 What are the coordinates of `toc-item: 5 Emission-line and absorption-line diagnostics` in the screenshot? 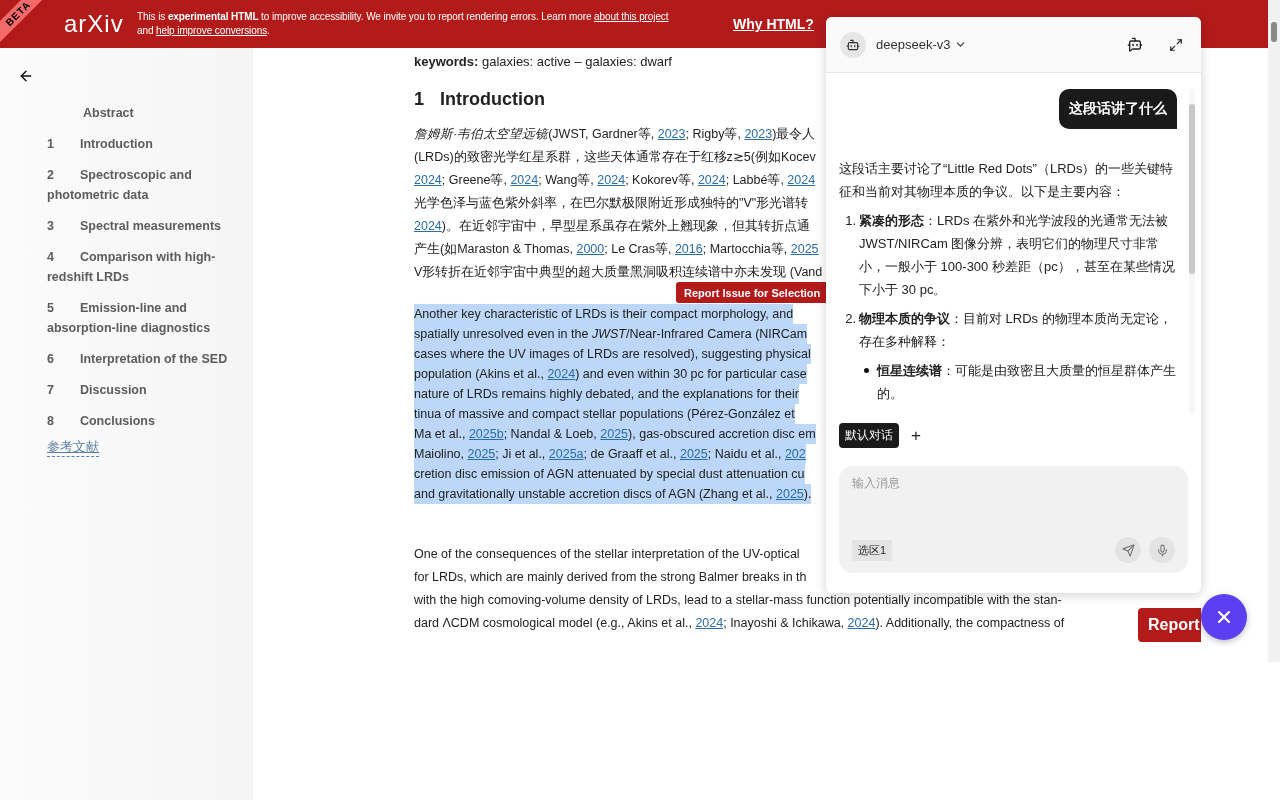 It's located at (140, 318).